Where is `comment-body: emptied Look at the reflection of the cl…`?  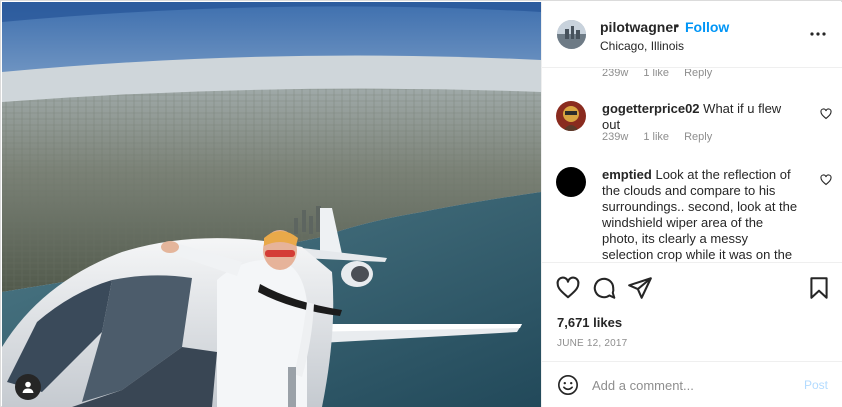
comment-body: emptied Look at the reflection of the cl… is located at coordinates (702, 214).